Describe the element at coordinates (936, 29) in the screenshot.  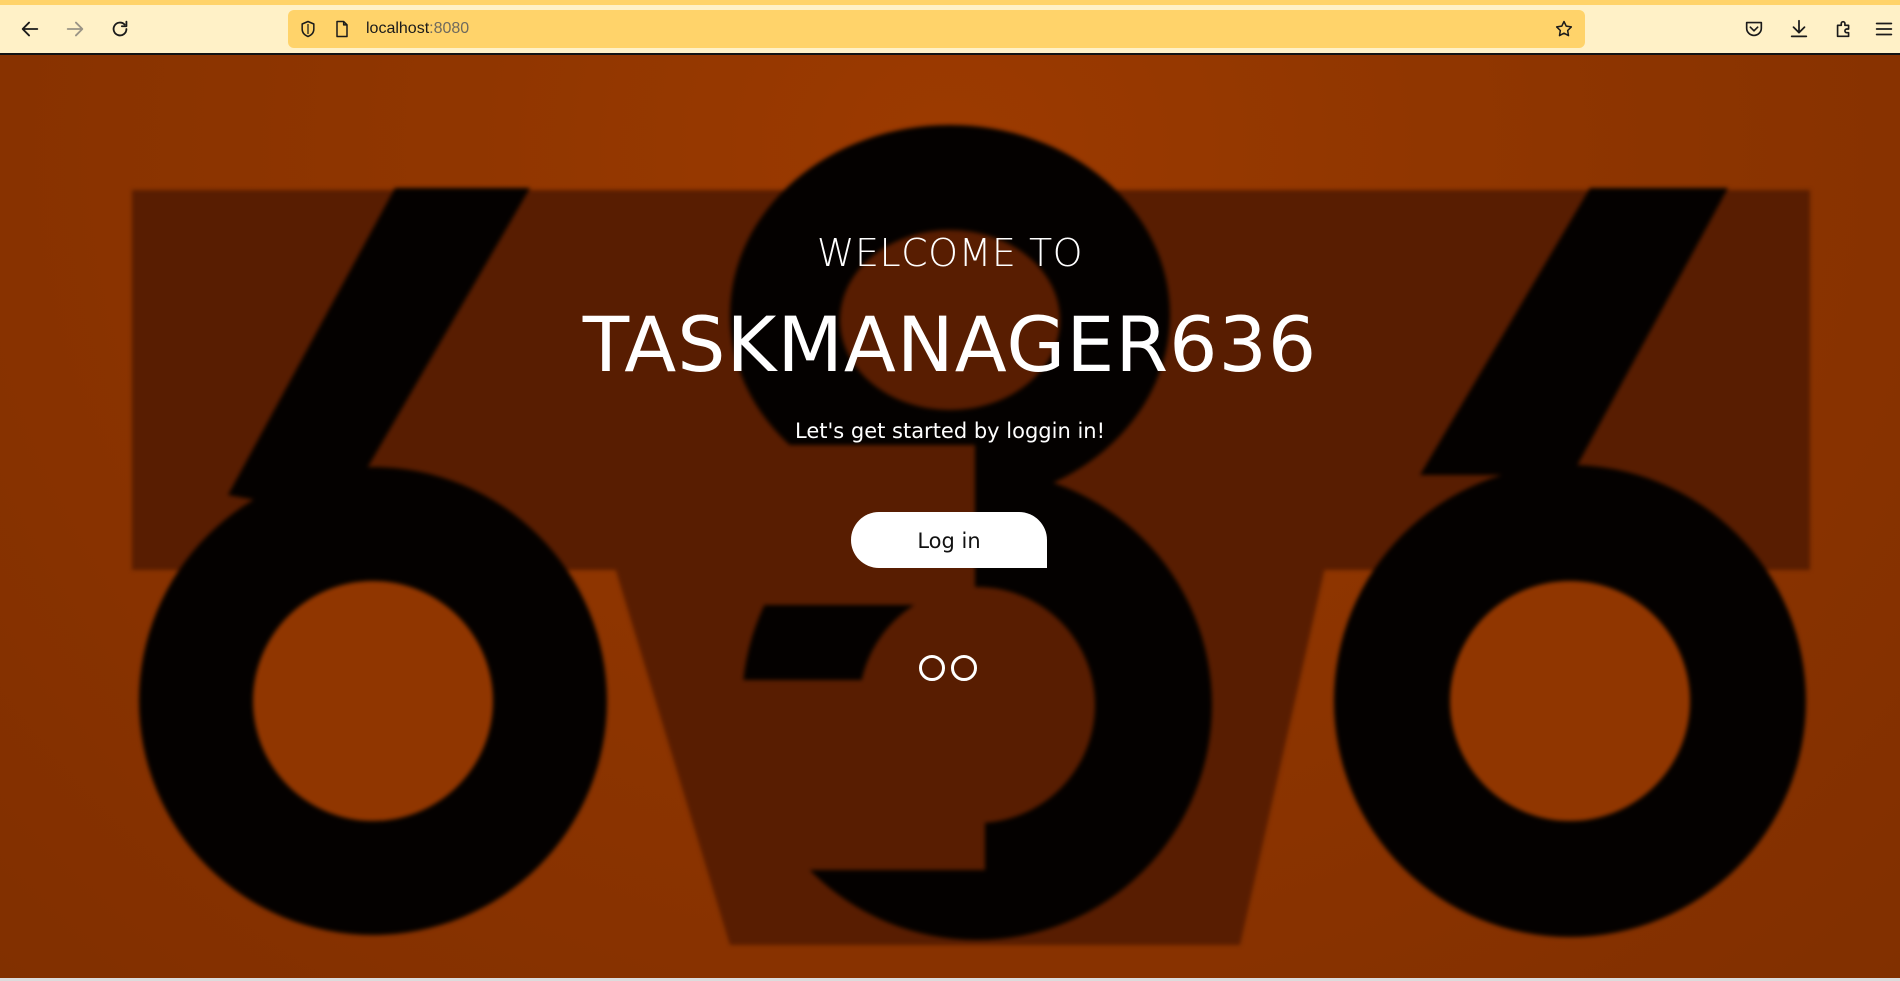
I see `address-bar: localhost:8080` at that location.